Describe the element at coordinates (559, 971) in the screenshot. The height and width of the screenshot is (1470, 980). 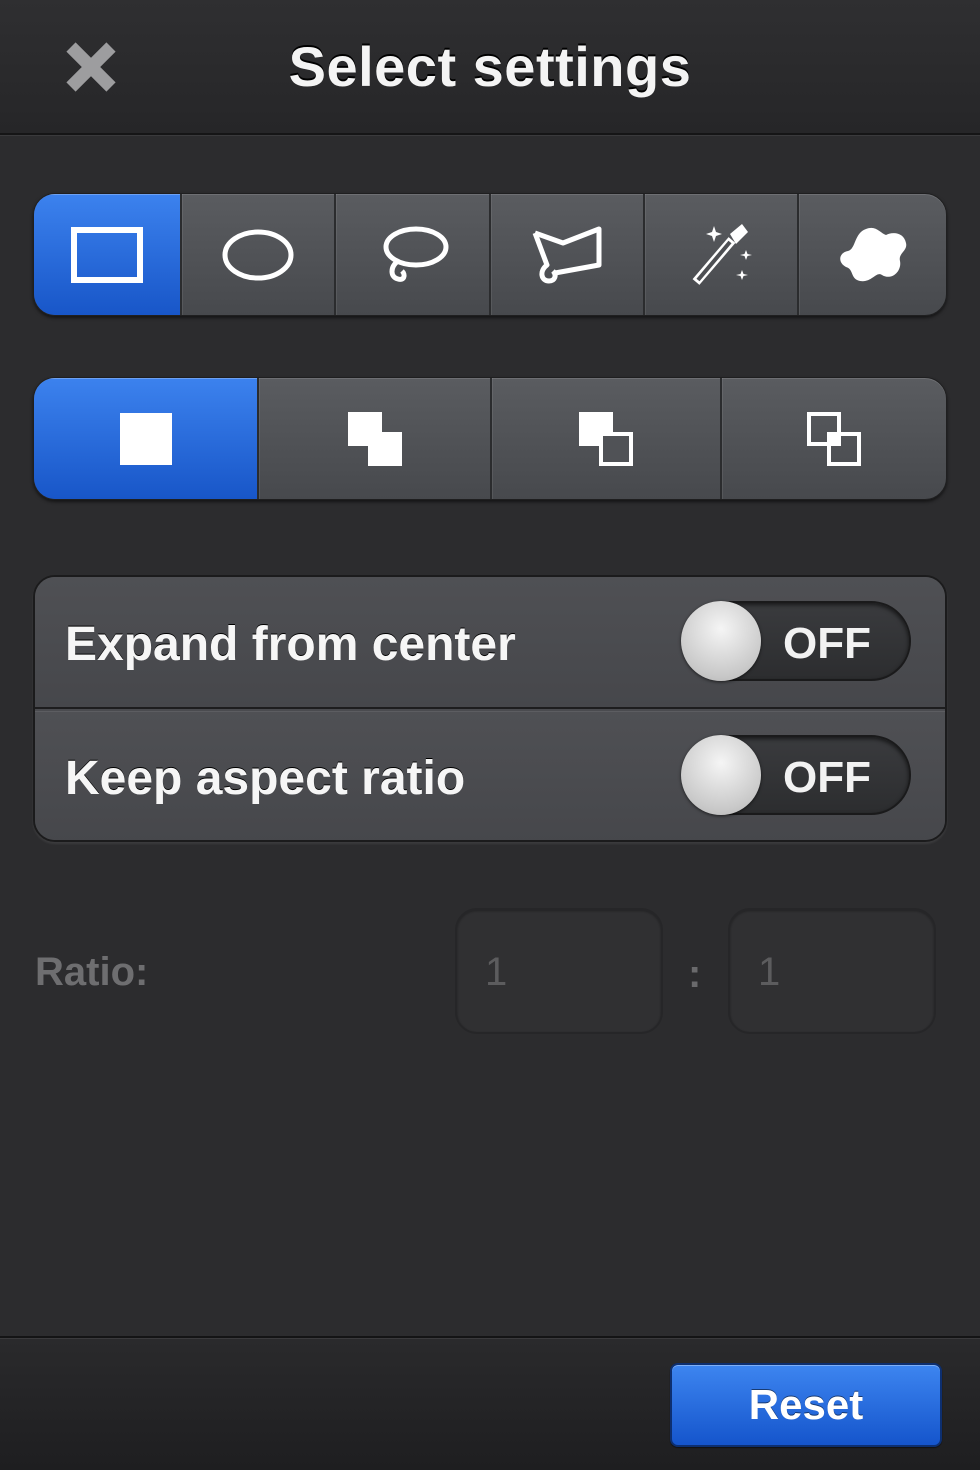
I see `ratio-width-input: 1` at that location.